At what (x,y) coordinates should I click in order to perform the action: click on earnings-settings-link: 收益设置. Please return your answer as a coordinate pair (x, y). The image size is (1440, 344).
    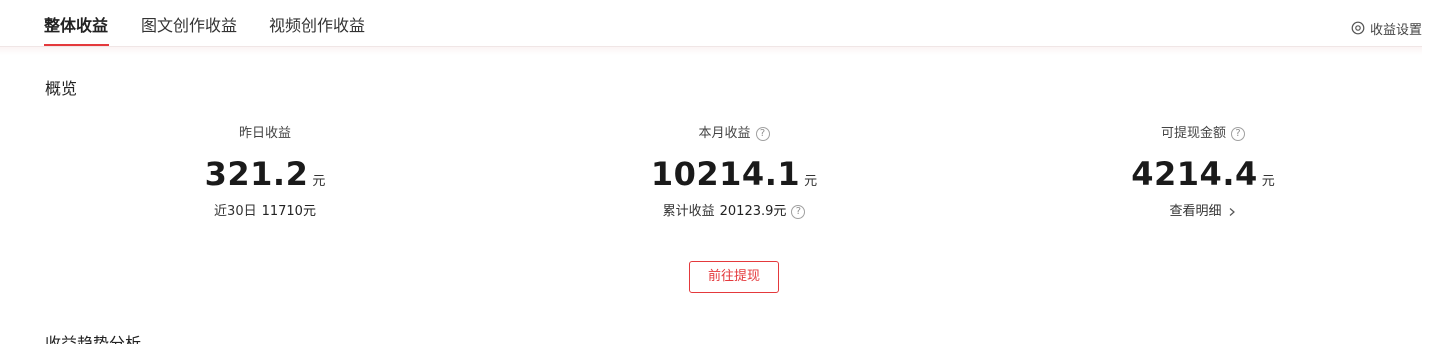
    Looking at the image, I should click on (1386, 28).